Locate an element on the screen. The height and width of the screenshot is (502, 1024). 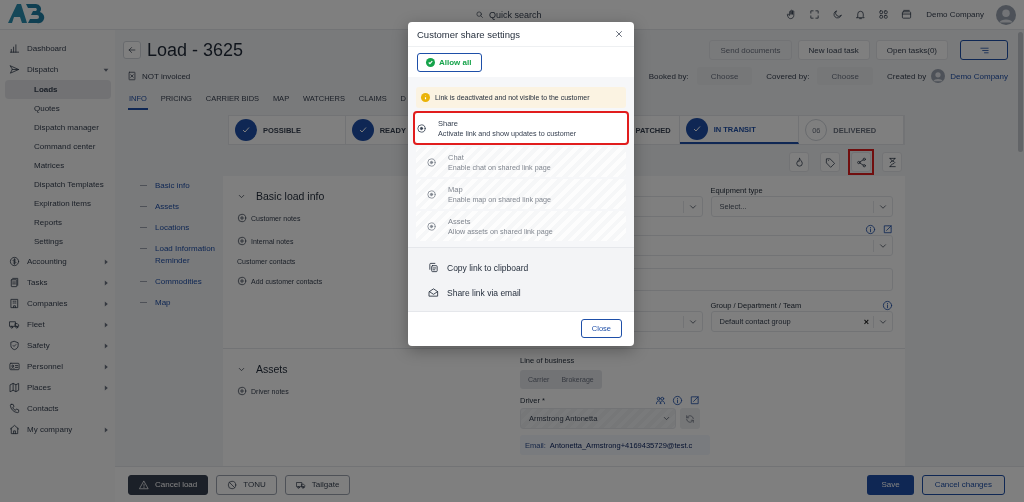
section-link: Load Information Reminder is located at coordinates (186, 255).